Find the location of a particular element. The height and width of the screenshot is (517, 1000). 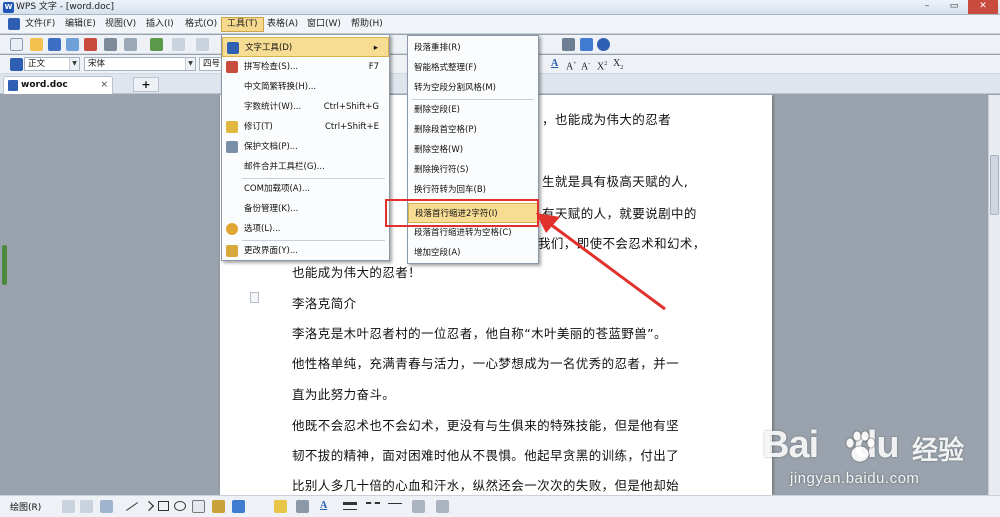

font-size-value: 四号 is located at coordinates (212, 64).